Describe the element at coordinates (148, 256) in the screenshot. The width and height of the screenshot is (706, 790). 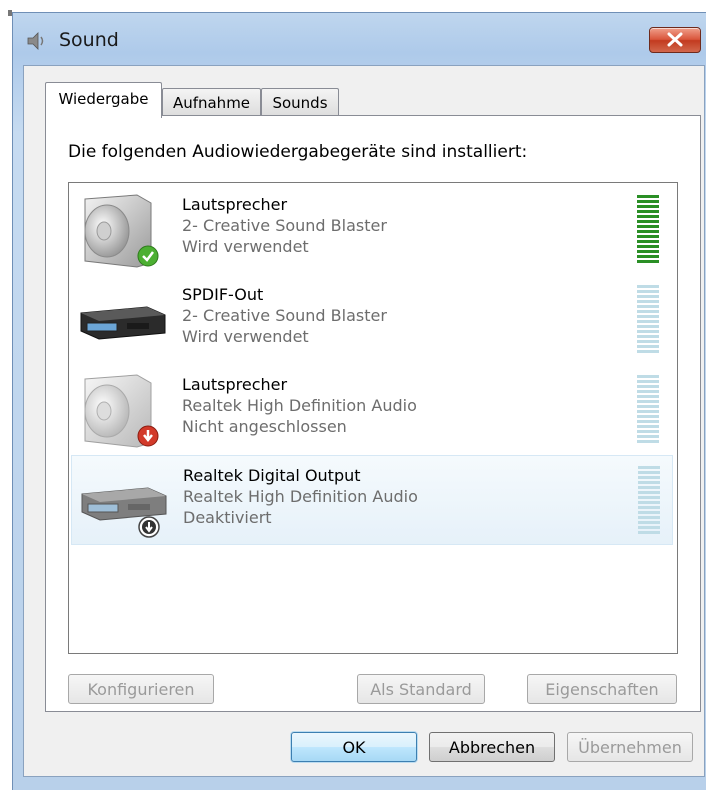
I see `default-check-icon` at that location.